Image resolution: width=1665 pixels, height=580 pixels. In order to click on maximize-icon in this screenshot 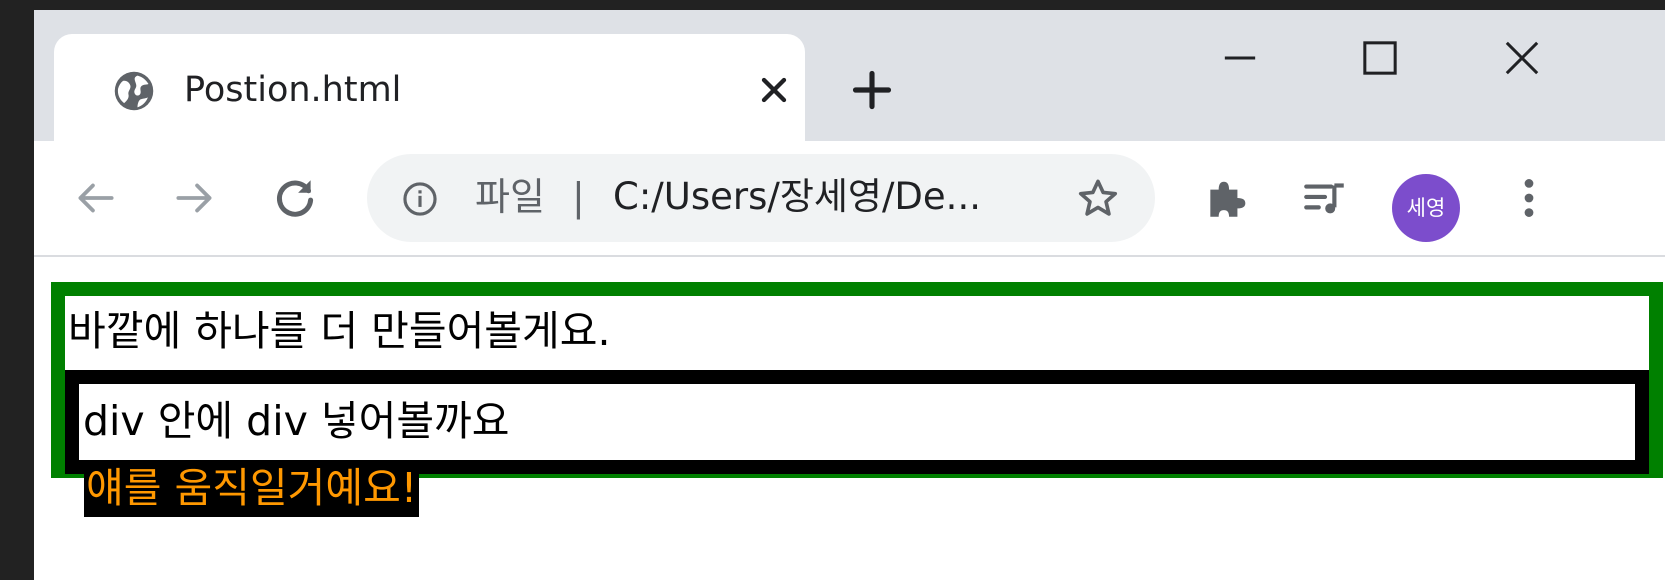, I will do `click(1380, 58)`.